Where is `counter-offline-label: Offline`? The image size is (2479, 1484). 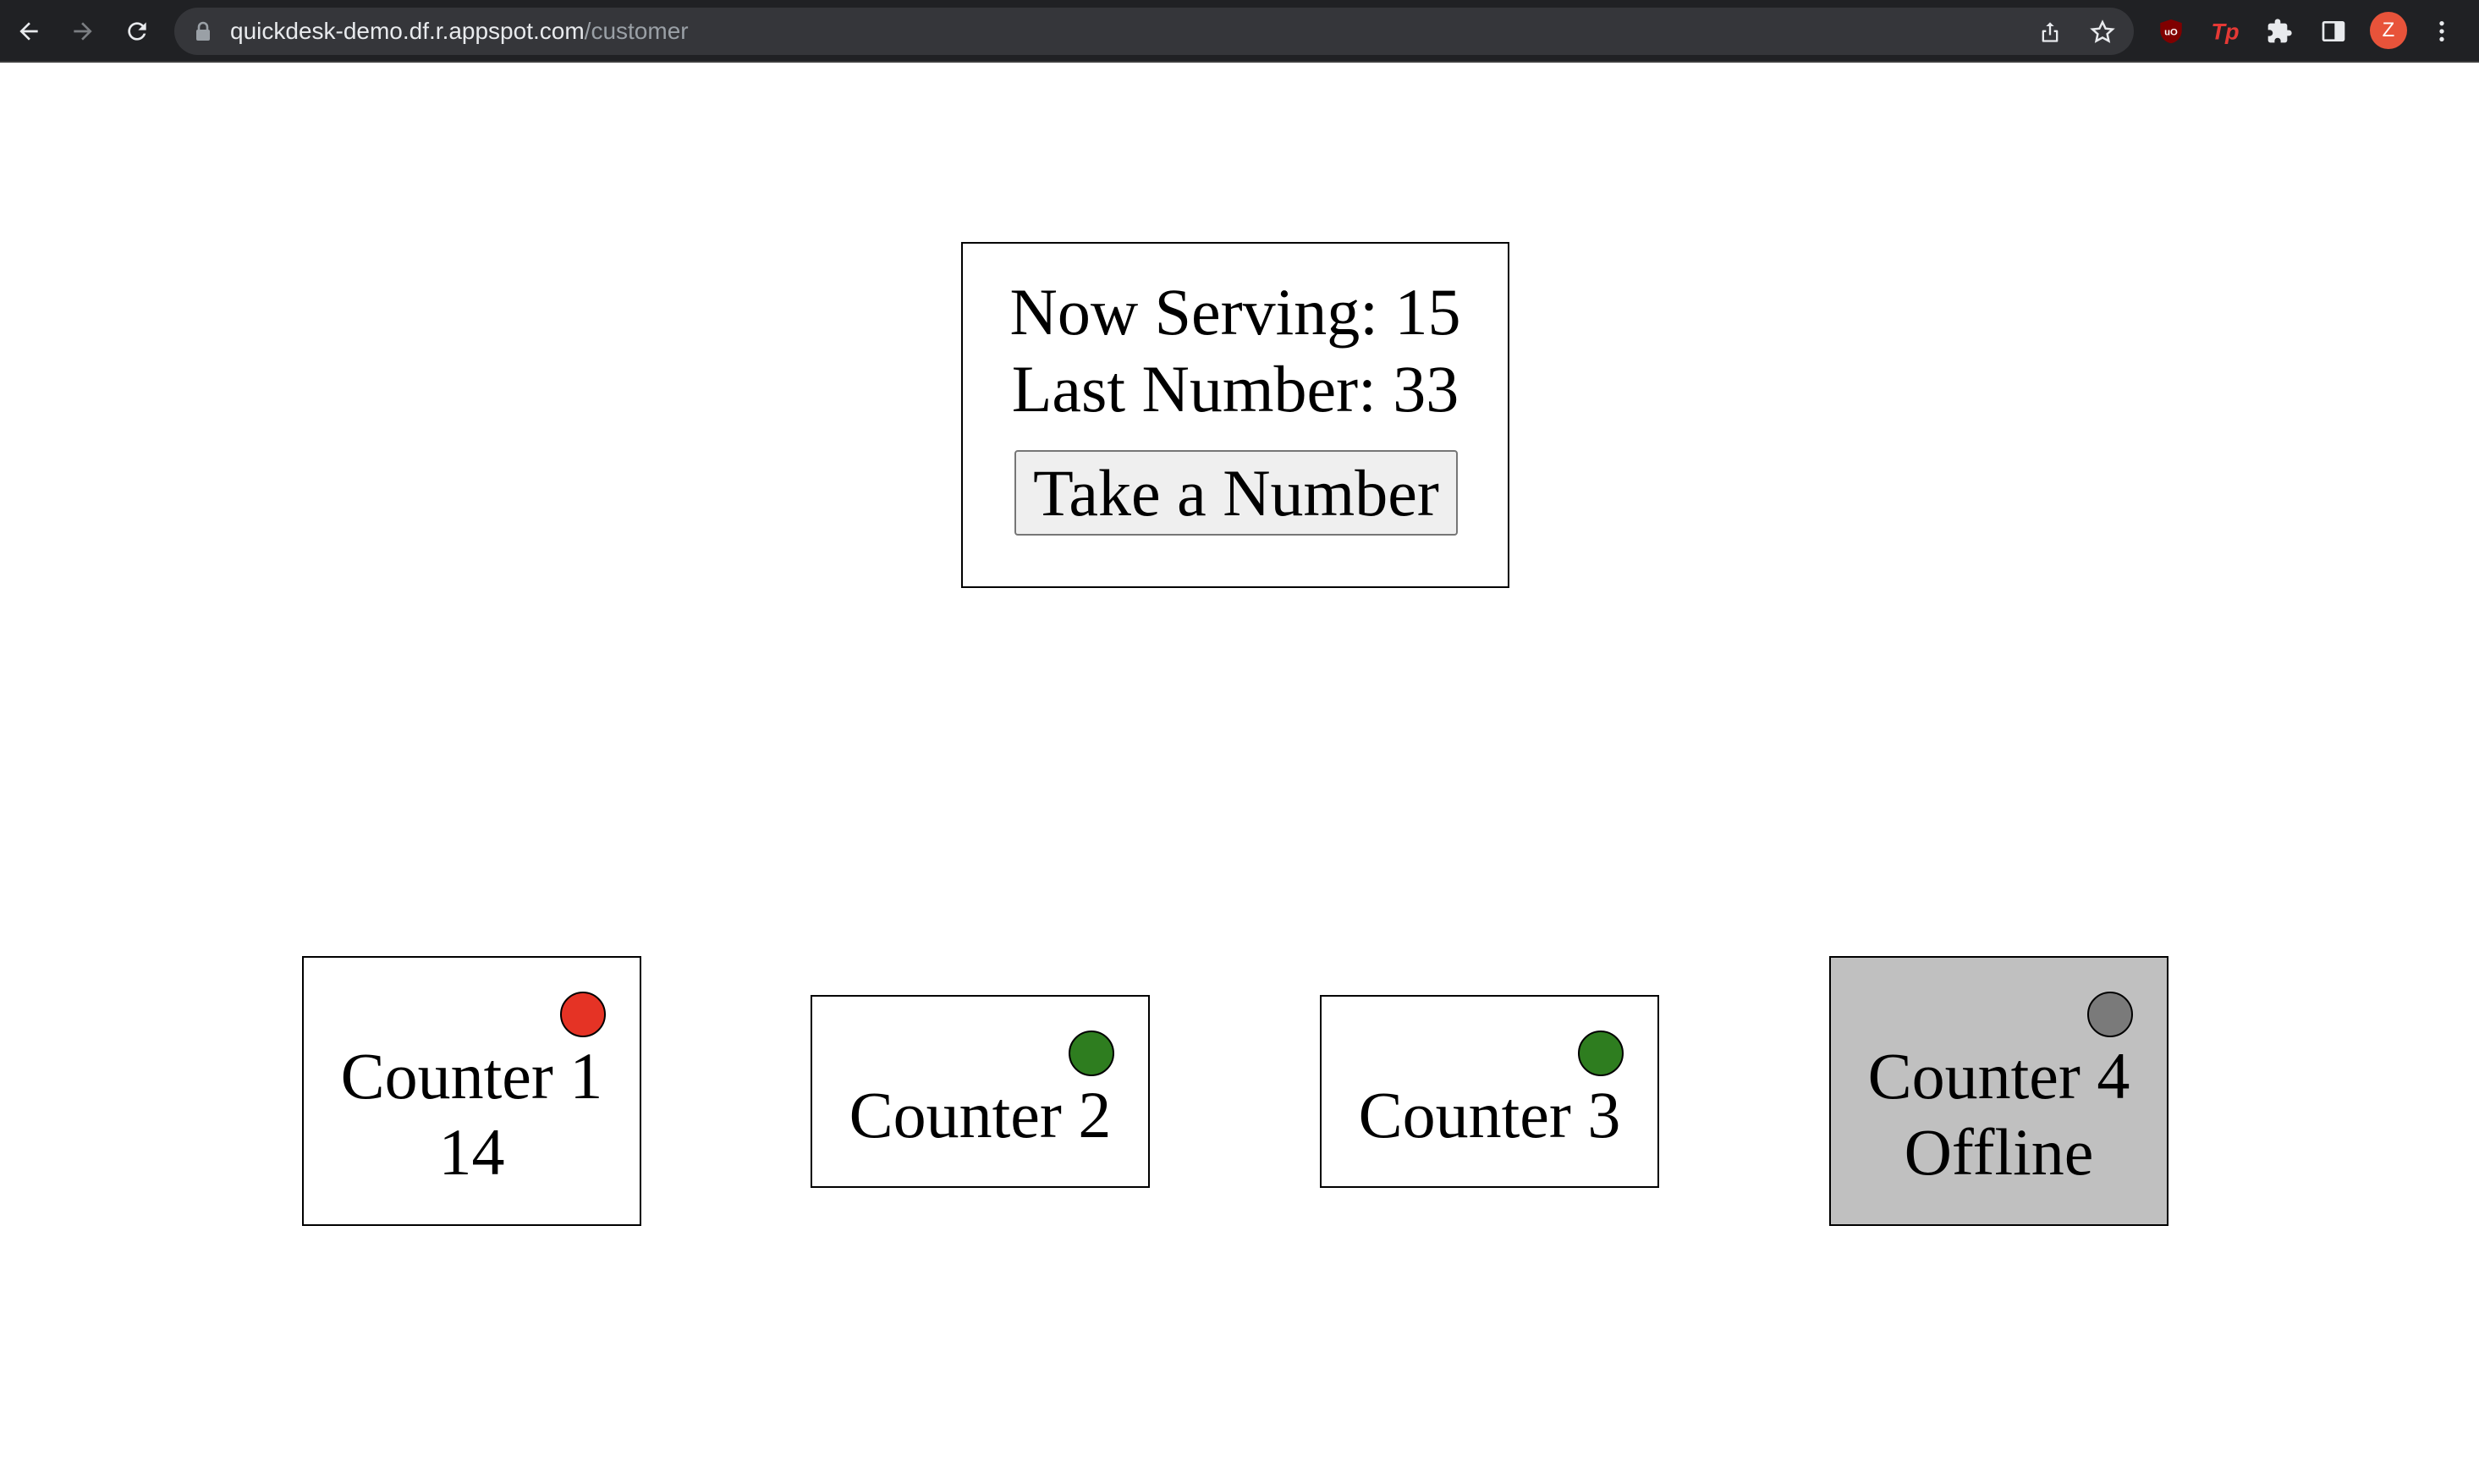 counter-offline-label: Offline is located at coordinates (1999, 1152).